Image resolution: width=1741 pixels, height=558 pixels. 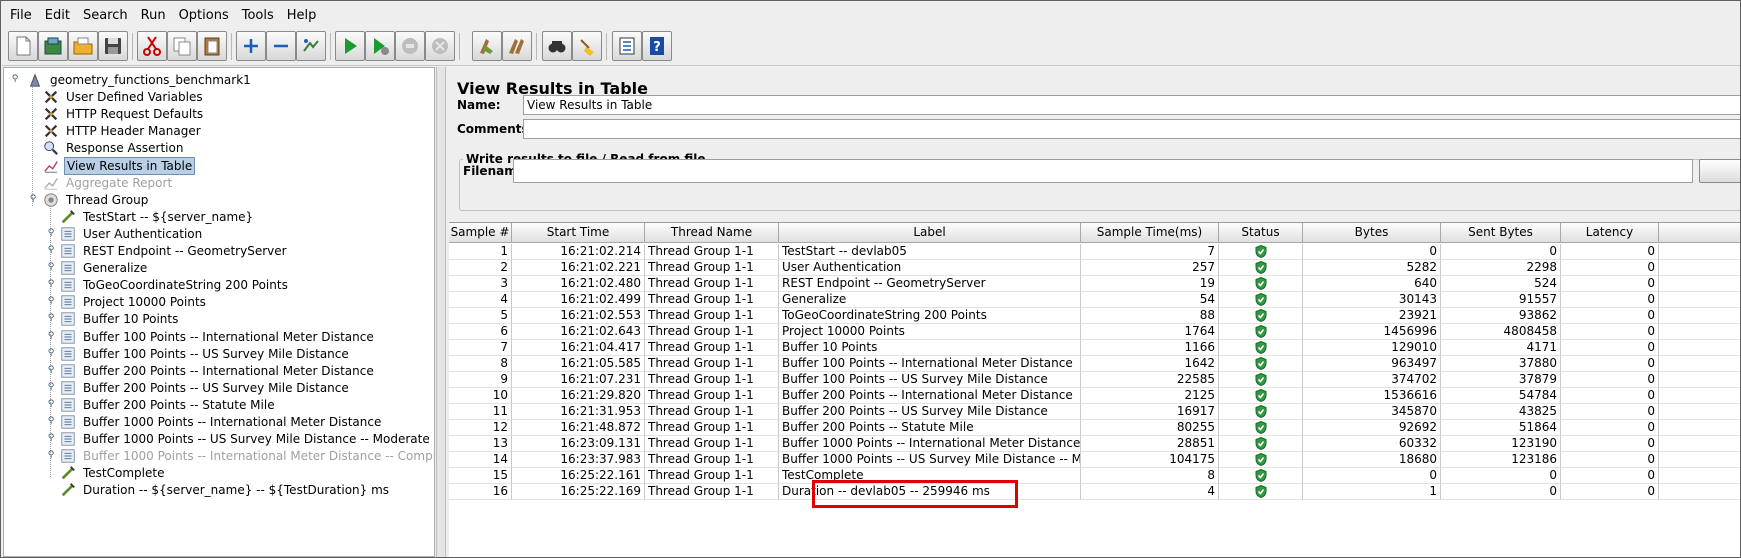 I want to click on tree-node-geometry-functions-benchmark1: geometry_functions_benchmark1, so click(x=139, y=80).